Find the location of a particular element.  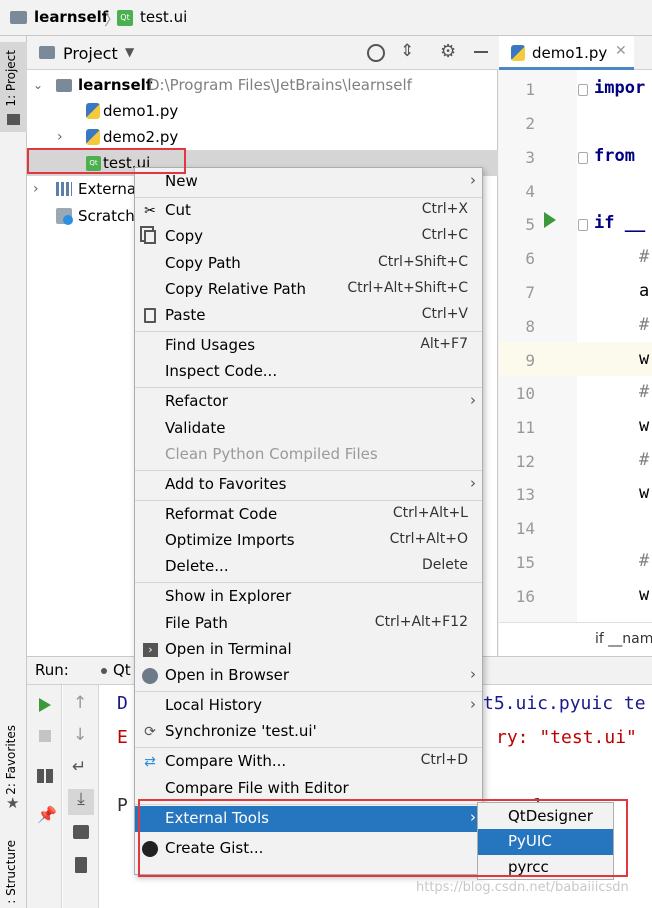

layout-icon is located at coordinates (45, 776).